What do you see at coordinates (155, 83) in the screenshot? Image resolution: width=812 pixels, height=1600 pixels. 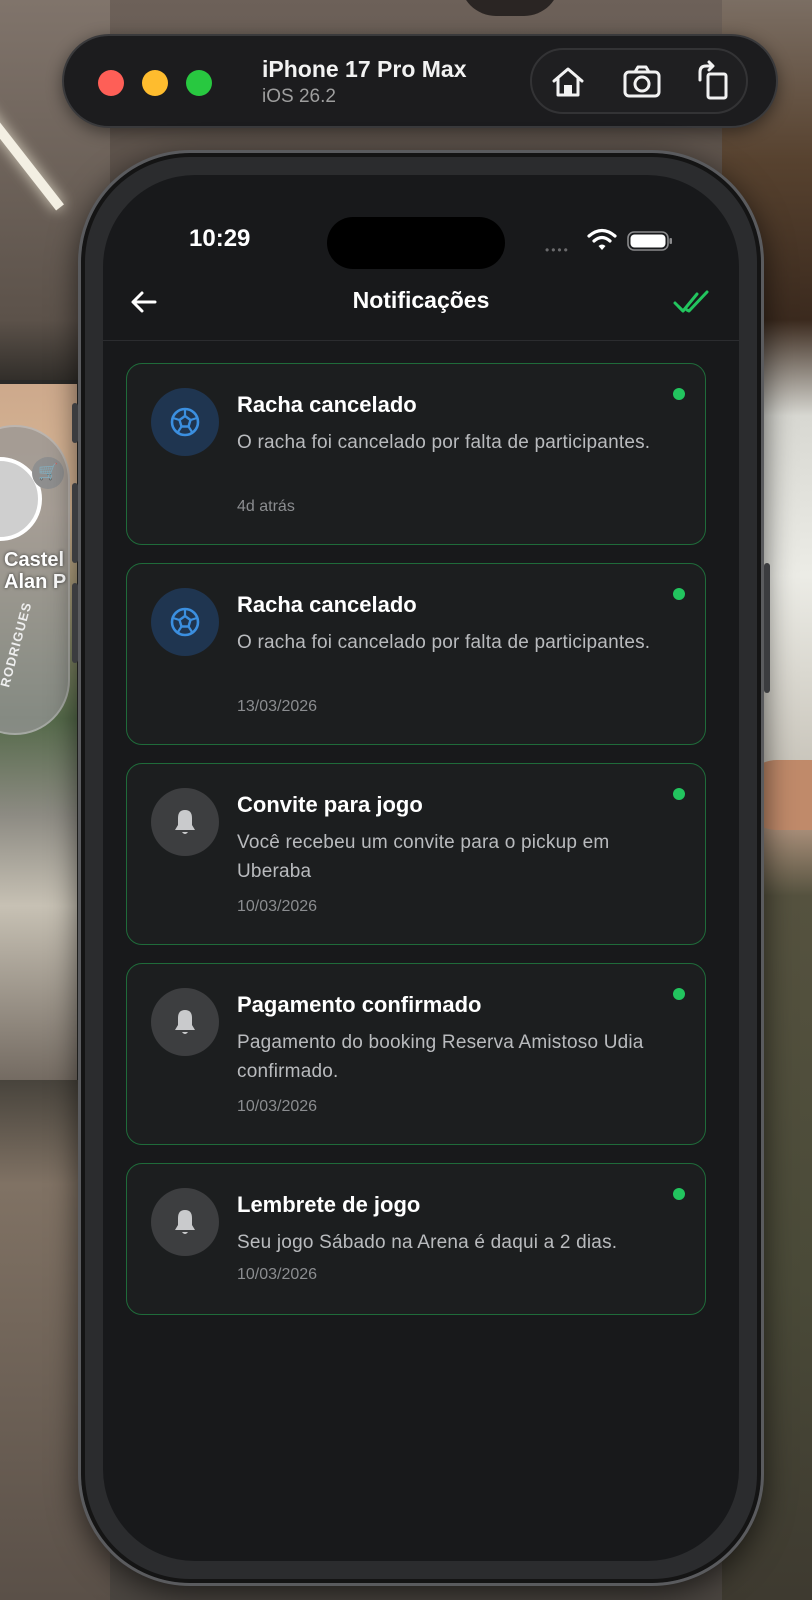 I see `minimize-window-button` at bounding box center [155, 83].